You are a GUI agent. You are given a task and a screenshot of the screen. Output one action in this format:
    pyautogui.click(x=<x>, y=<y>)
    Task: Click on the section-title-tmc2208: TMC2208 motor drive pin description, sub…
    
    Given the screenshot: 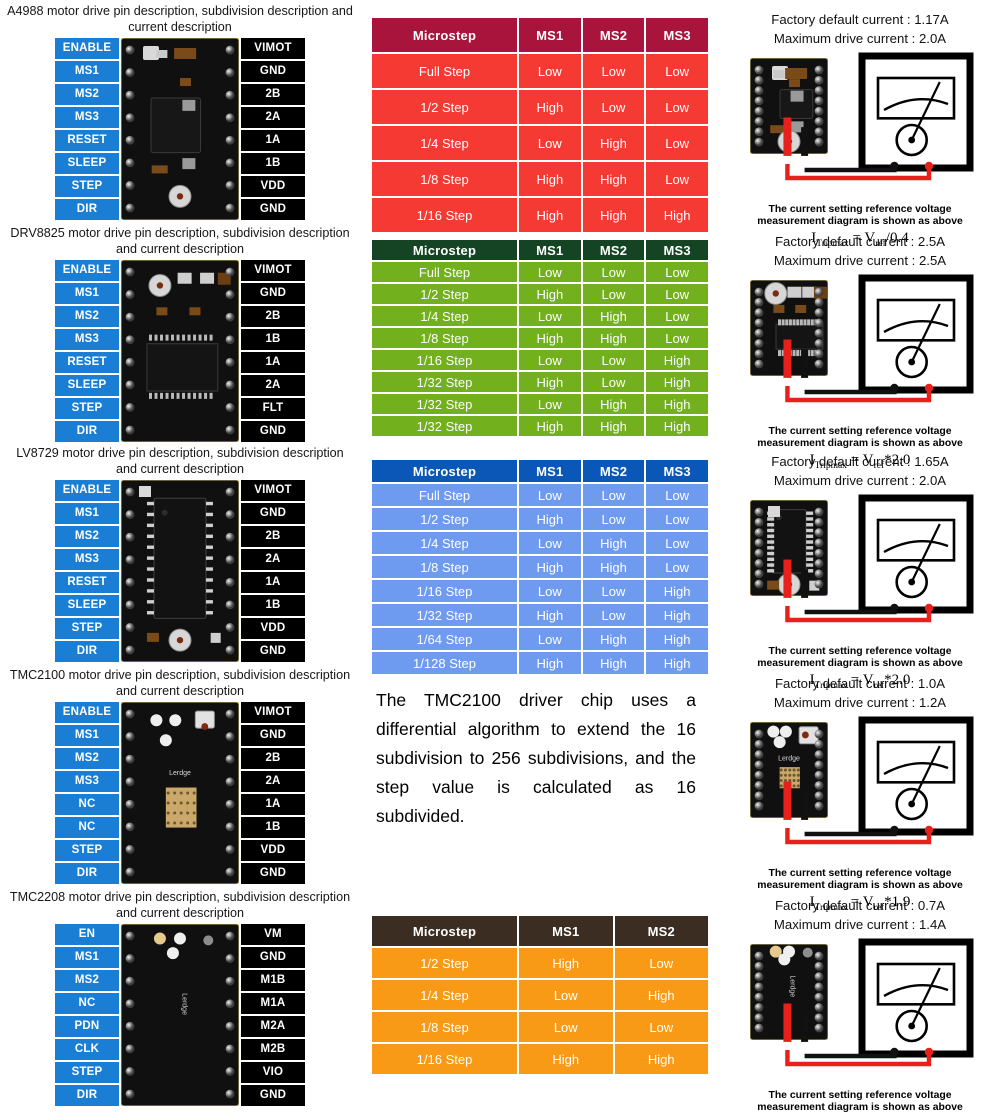 What is the action you would take?
    pyautogui.click(x=180, y=905)
    